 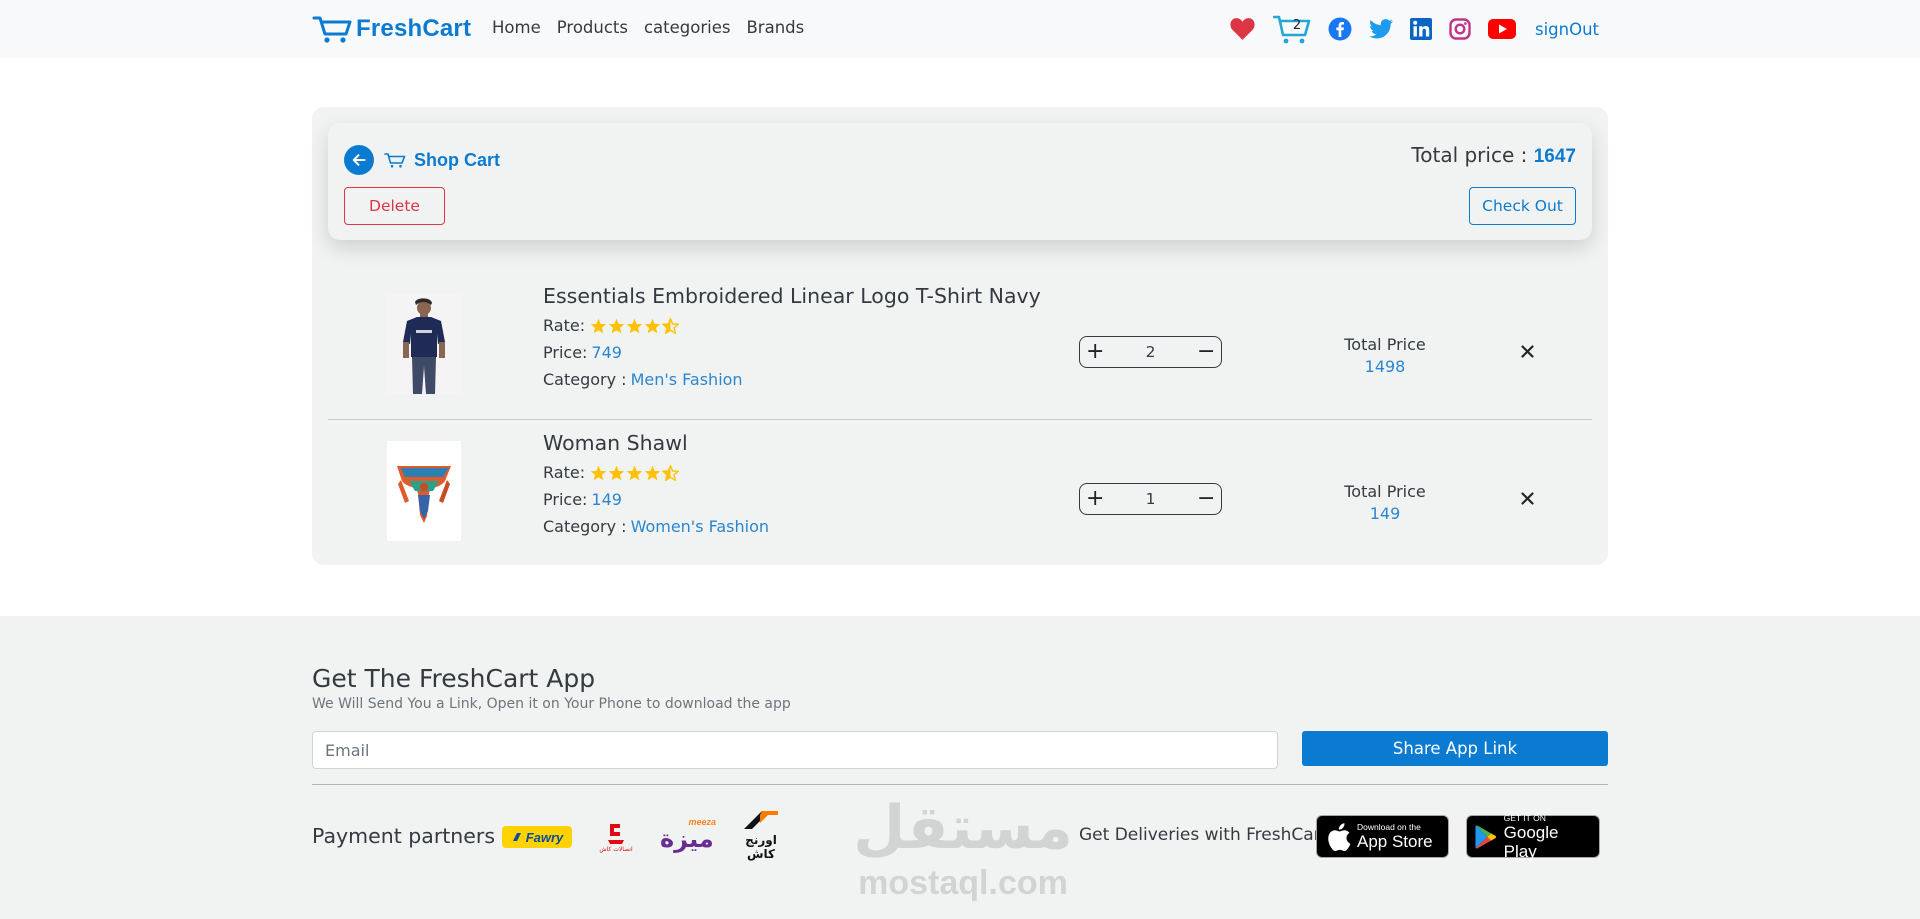 I want to click on checkout-button: Check Out, so click(x=1522, y=206).